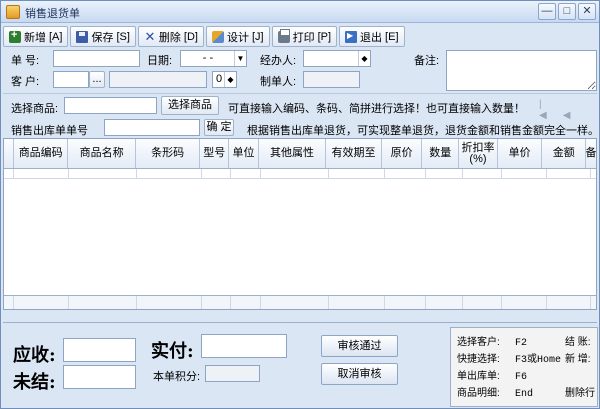 The height and width of the screenshot is (409, 600). I want to click on remark-textarea, so click(521, 70).